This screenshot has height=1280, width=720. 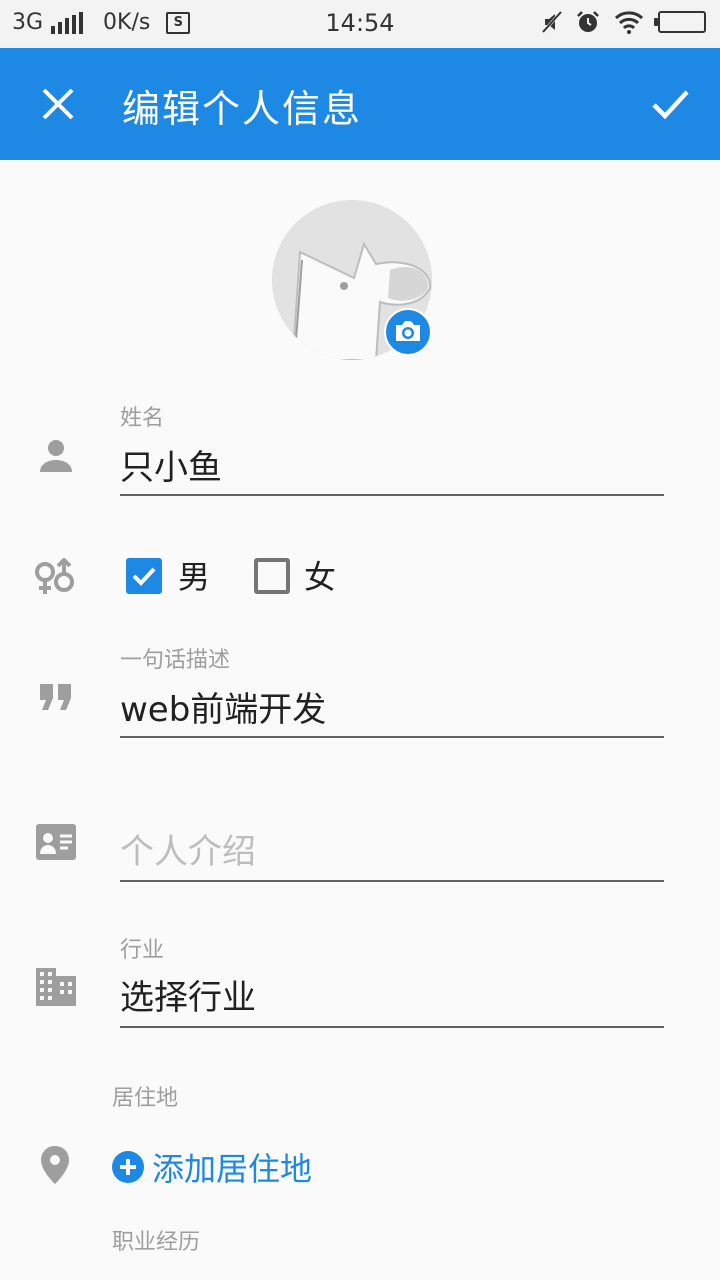 I want to click on camera-icon, so click(x=408, y=331).